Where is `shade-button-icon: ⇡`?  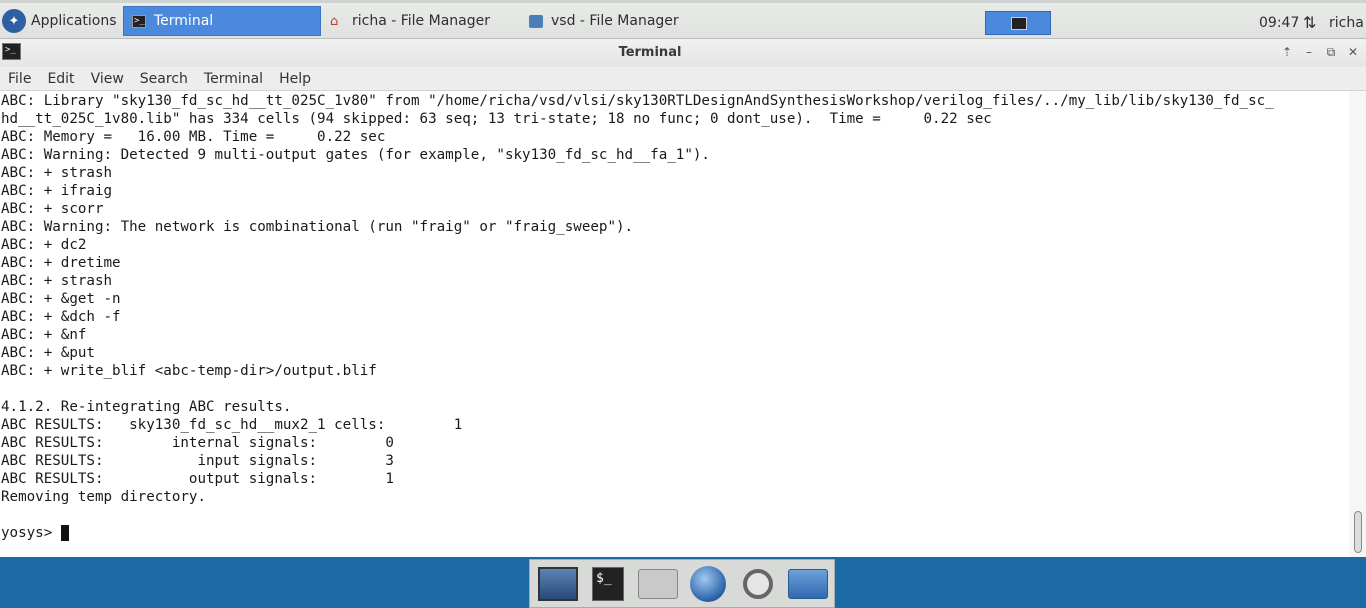
shade-button-icon: ⇡ is located at coordinates (1287, 52).